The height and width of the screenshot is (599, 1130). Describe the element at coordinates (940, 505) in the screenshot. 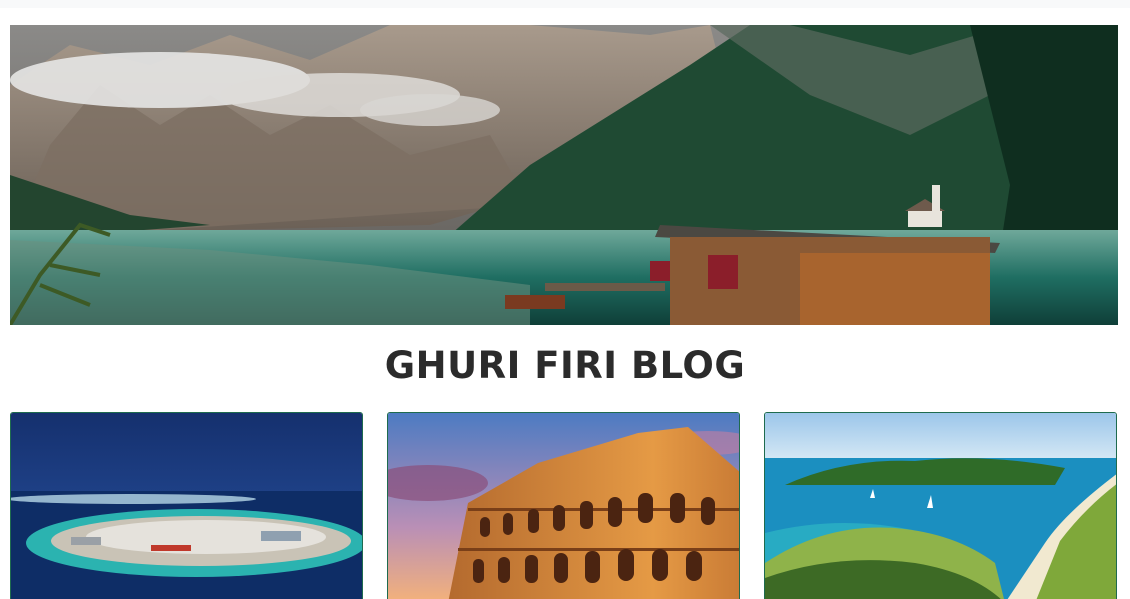

I see `blog-card-bay-image` at that location.